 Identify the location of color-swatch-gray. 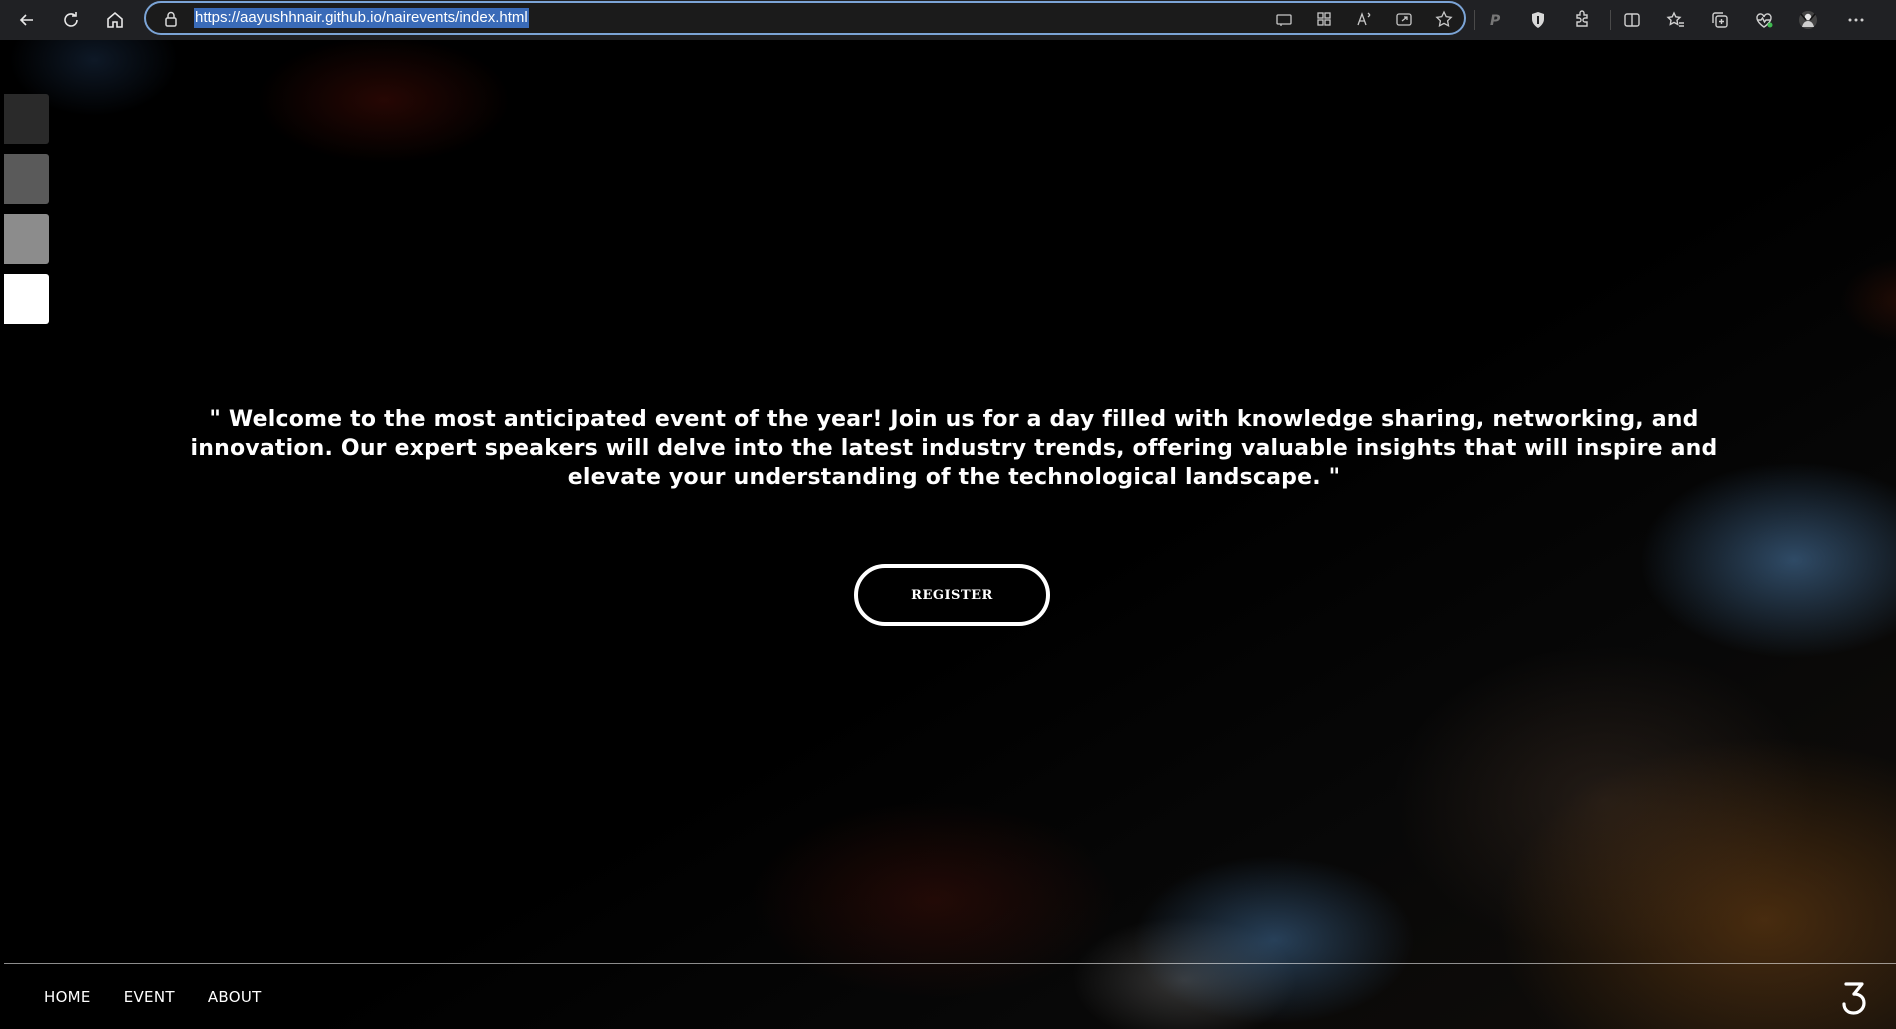
(26, 179).